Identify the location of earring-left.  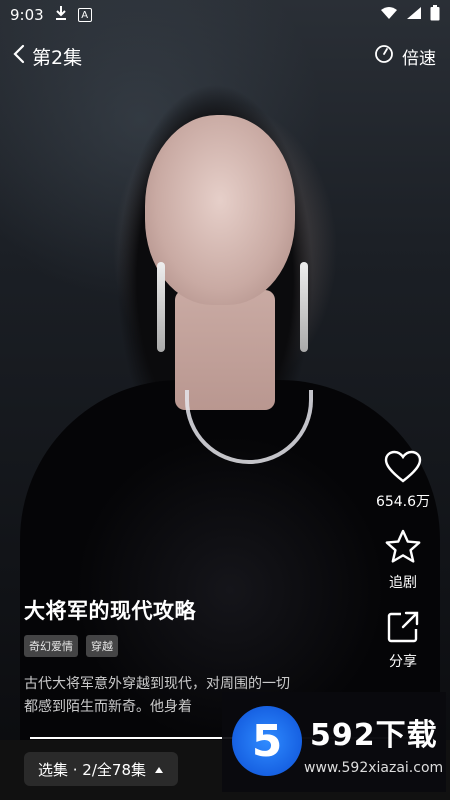
(161, 307).